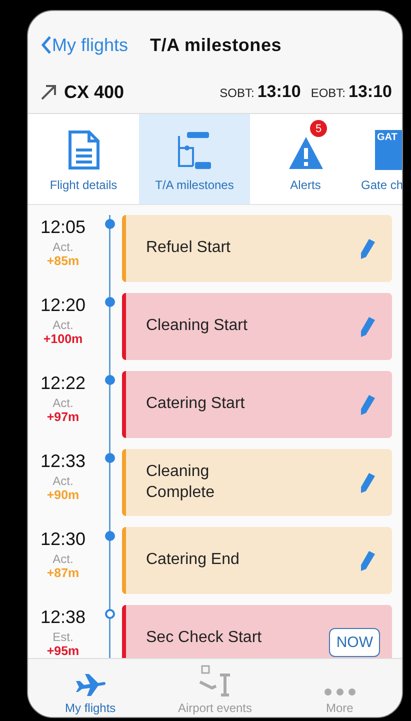 The width and height of the screenshot is (411, 721). I want to click on milestone-card: Refuel Start, so click(257, 248).